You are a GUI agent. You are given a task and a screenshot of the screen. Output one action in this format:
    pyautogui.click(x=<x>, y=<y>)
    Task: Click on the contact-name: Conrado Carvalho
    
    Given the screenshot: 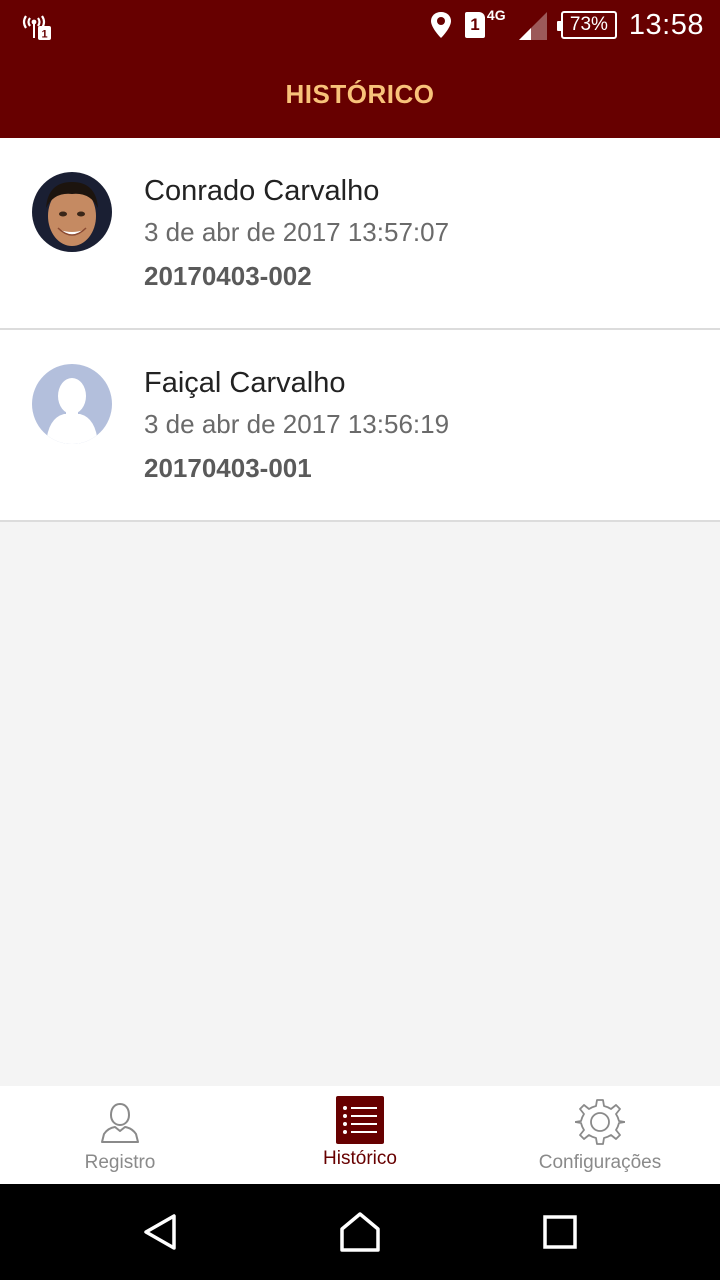 What is the action you would take?
    pyautogui.click(x=262, y=191)
    